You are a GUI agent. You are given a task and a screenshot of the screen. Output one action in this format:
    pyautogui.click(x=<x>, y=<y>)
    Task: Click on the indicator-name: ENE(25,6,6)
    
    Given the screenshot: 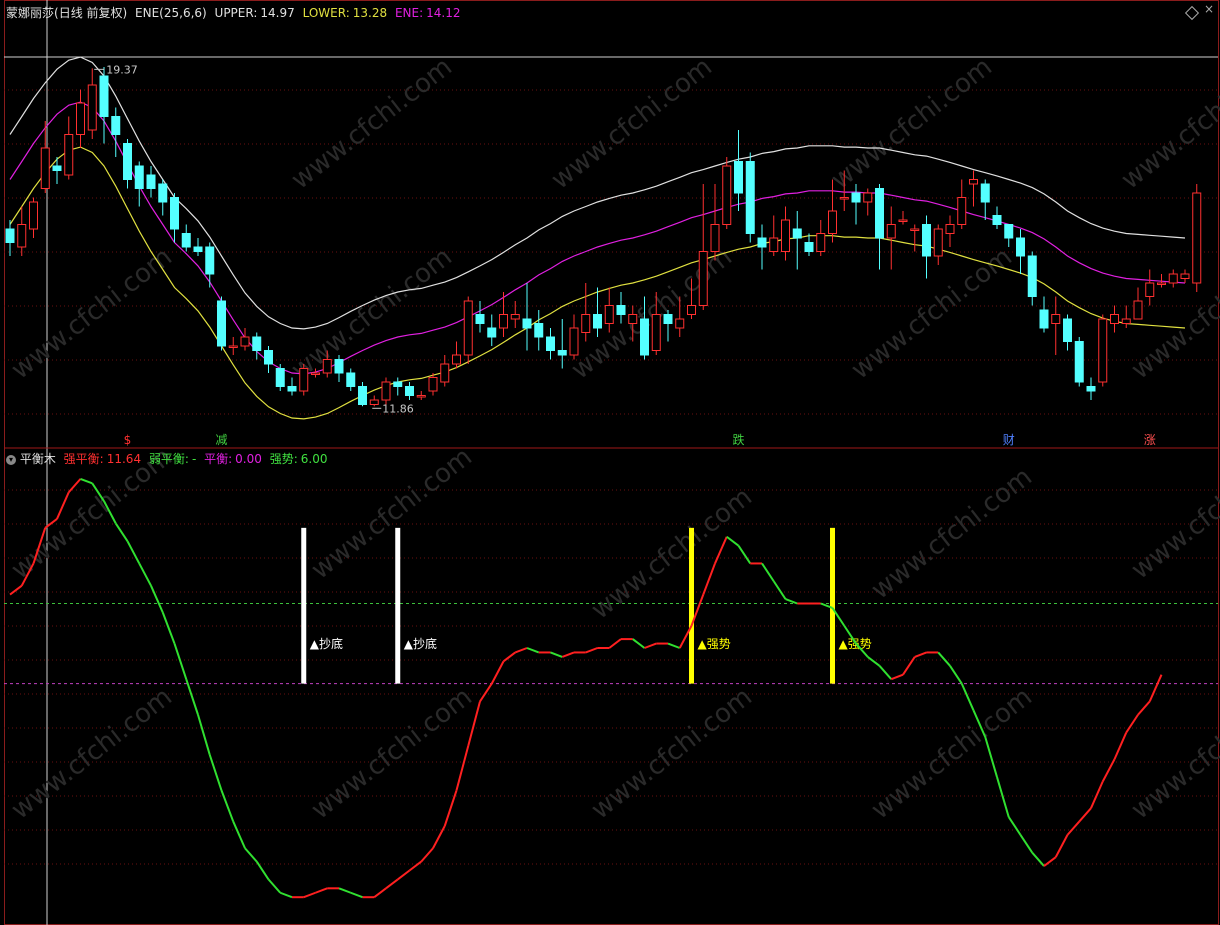 What is the action you would take?
    pyautogui.click(x=171, y=13)
    